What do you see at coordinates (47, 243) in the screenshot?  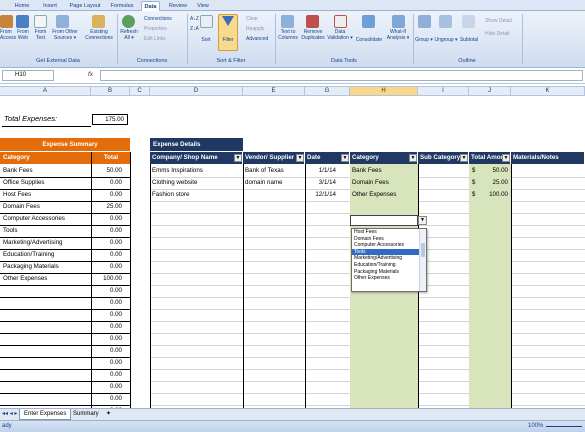 I see `summary-category-cell: Marketing/Advertising` at bounding box center [47, 243].